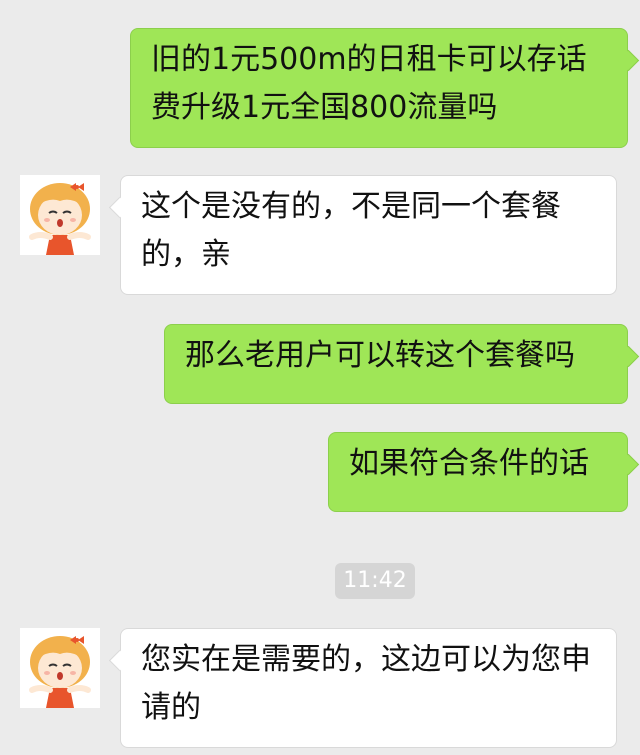 This screenshot has height=755, width=640. I want to click on message-text: 如果符合条件的话, so click(469, 463).